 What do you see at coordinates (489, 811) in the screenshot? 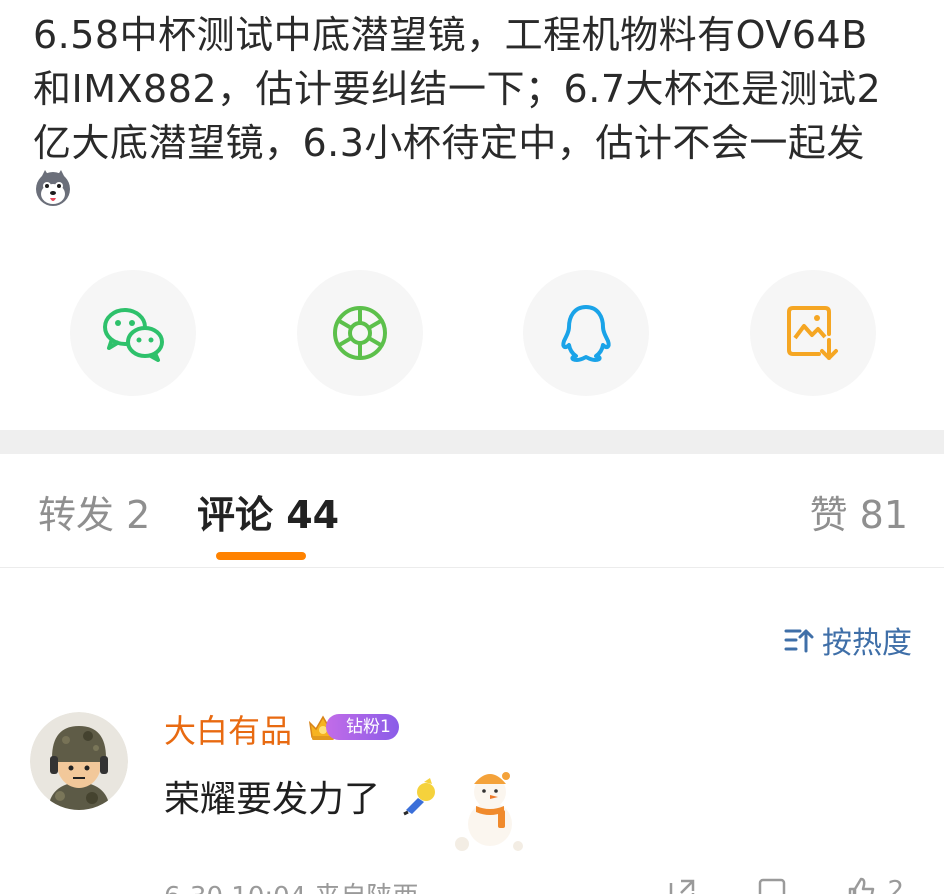
I see `snowman-sticker-icon` at bounding box center [489, 811].